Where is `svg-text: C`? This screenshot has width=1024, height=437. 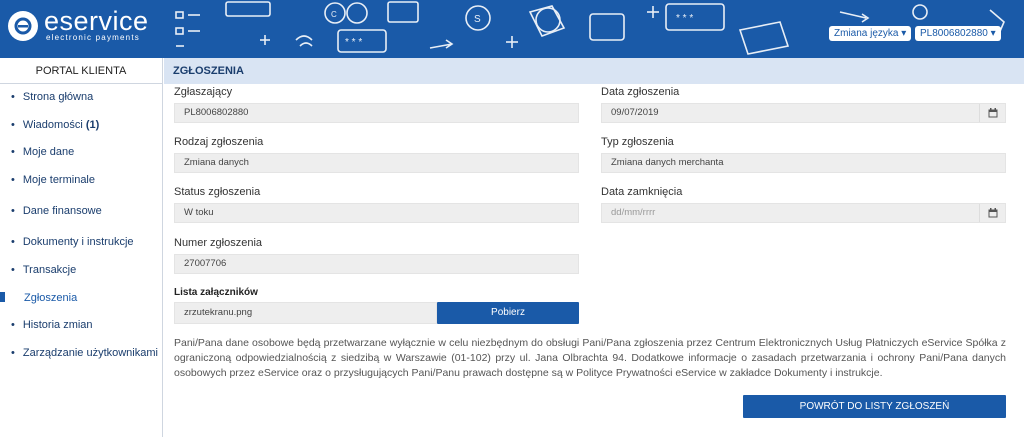 svg-text: C is located at coordinates (334, 14).